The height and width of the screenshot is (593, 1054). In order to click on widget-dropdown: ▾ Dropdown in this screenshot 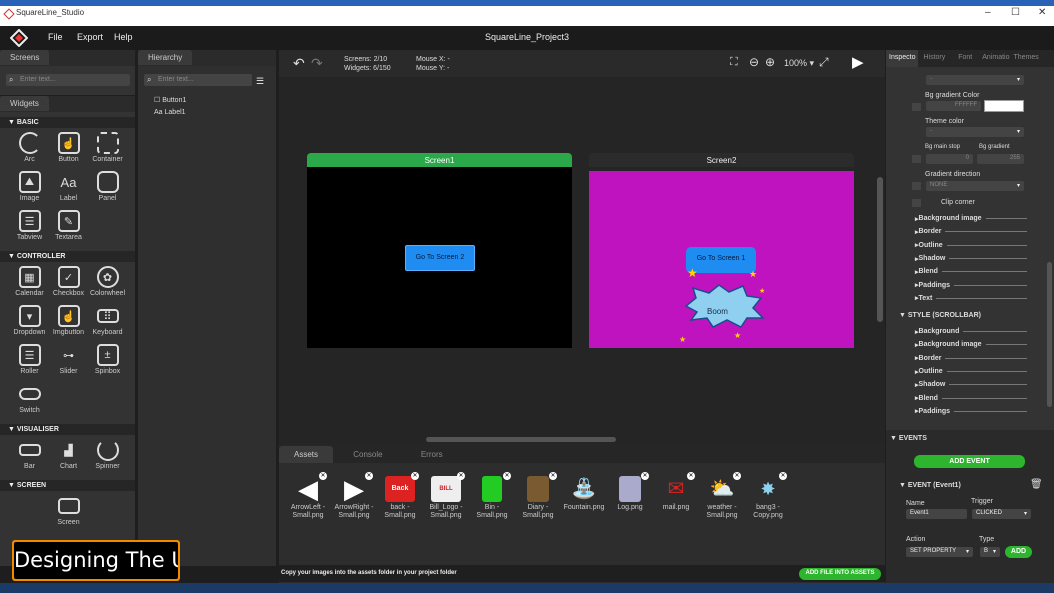, I will do `click(29, 322)`.